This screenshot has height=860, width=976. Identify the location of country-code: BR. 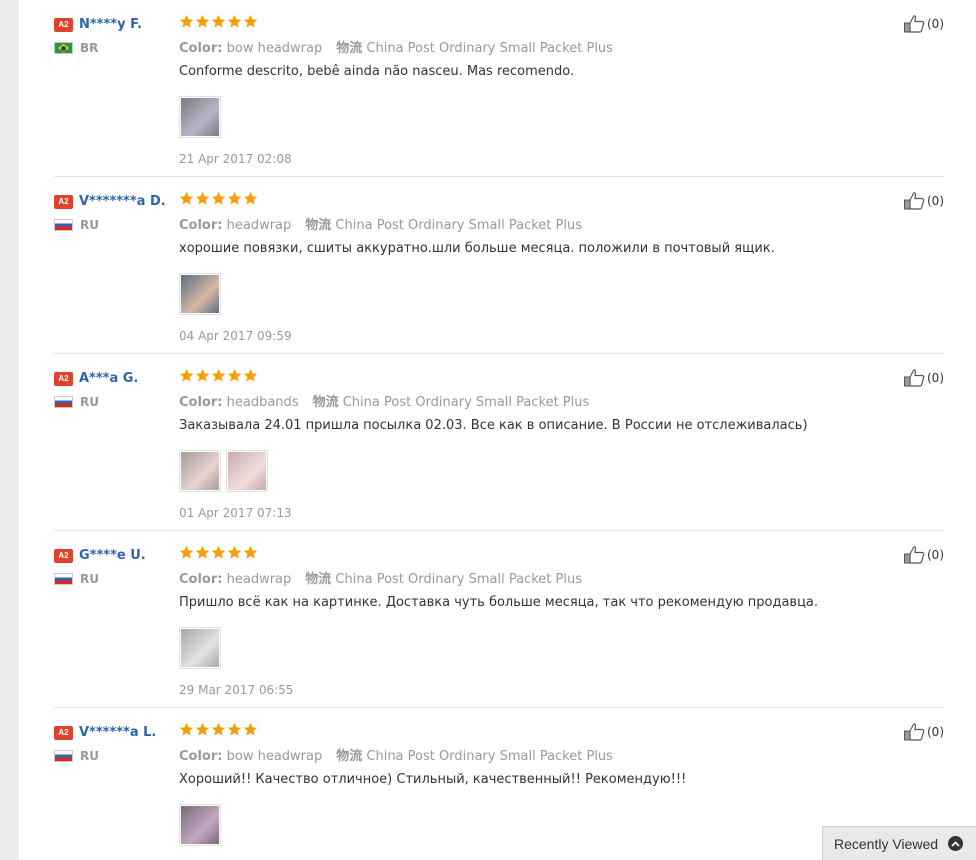
(89, 48).